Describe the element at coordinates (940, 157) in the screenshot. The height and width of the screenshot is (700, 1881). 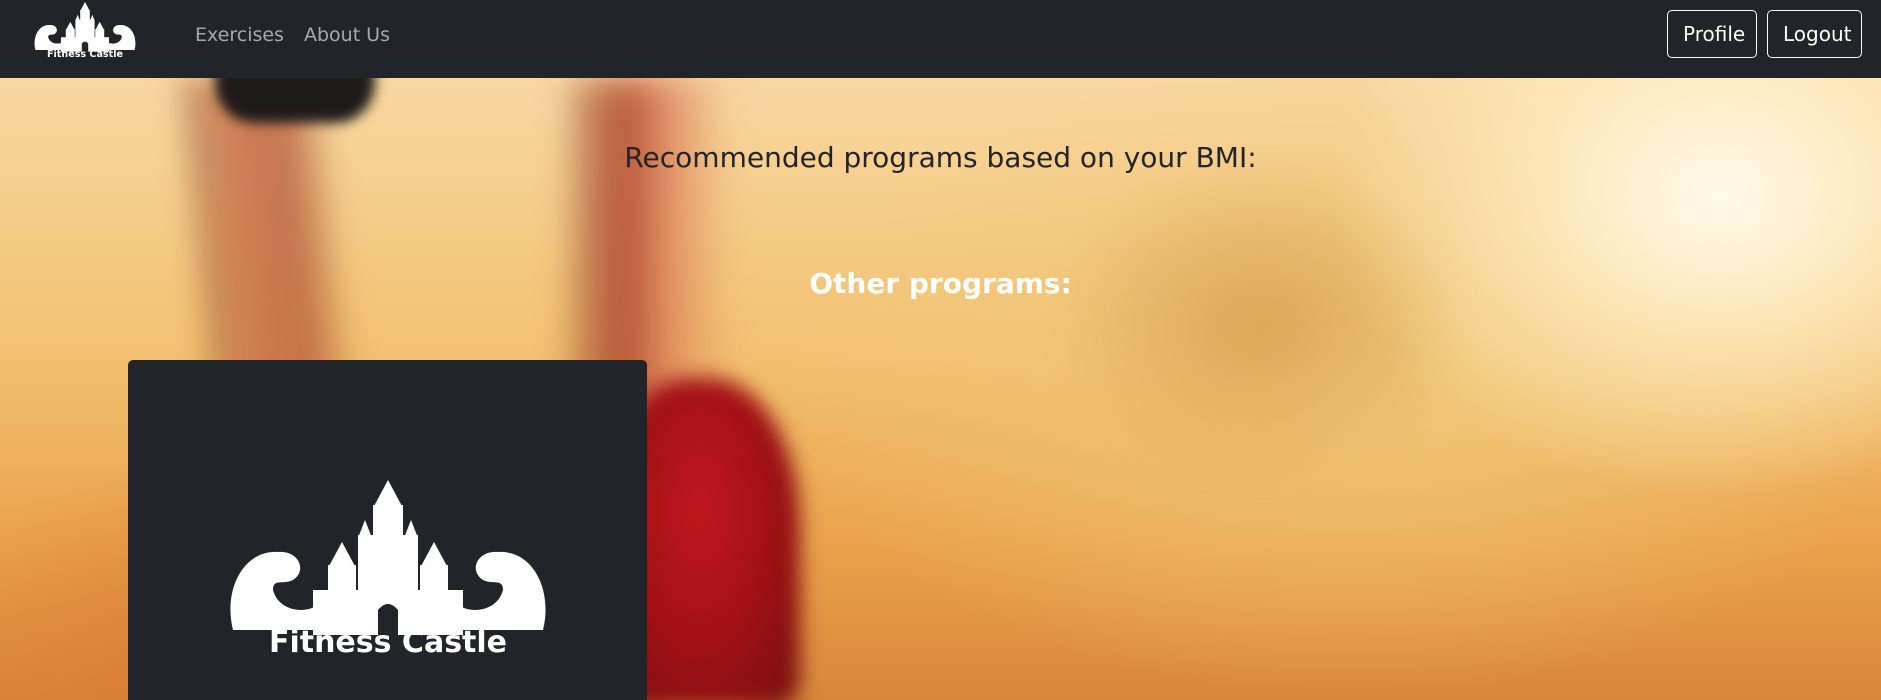
I see `recommended-programs-heading: Recommended programs based on your BMI:` at that location.